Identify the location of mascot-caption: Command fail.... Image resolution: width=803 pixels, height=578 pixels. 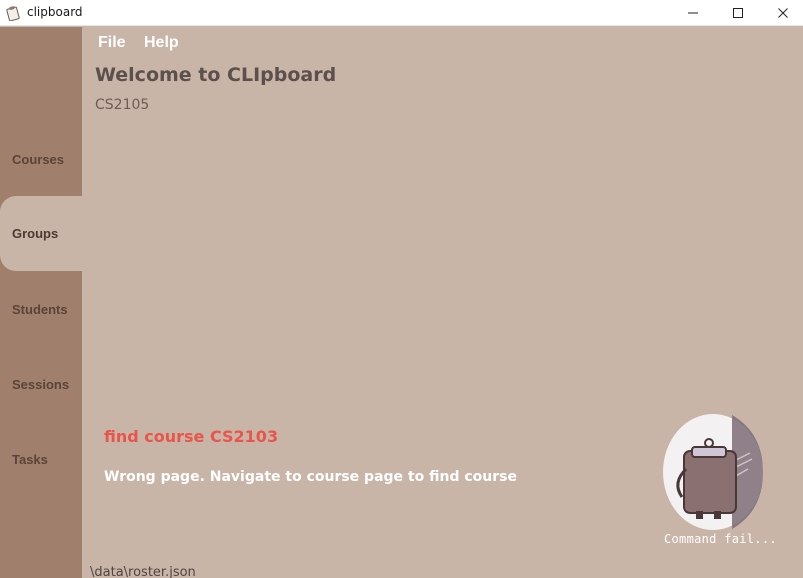
(720, 539).